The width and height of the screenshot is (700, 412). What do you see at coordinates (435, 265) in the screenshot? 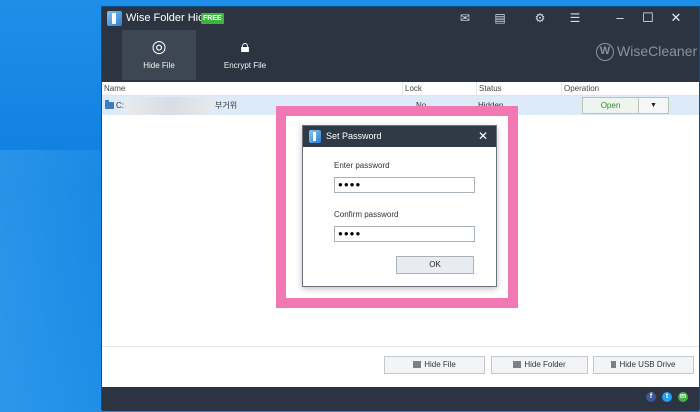
I see `ok-button: OK` at bounding box center [435, 265].